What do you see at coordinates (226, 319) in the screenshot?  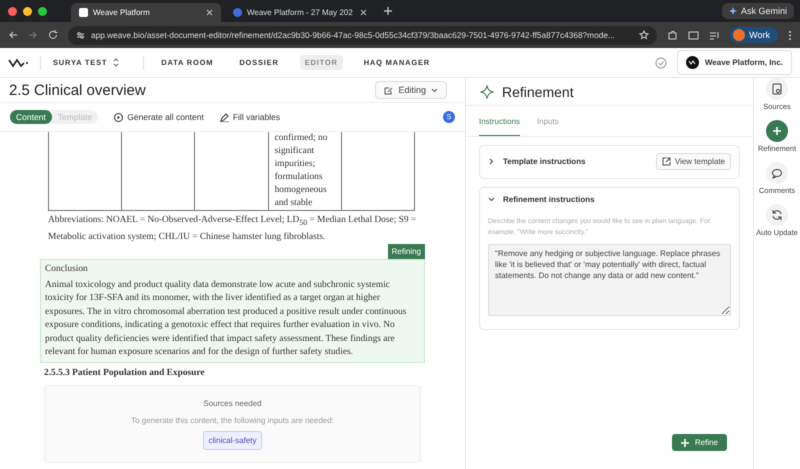 I see `conclusion-text: Animal toxicology and product quality data demonstrate low acute and subchronic systemic toxicity for 13F-SFA and its monomer, with the liver identified as a target organ at higher exposures. The in vitro chromosomal aberration test produced a positive result under continuous exposure conditions, indicating a genotoxic effect that requires further evaluation in vivo. No product quality deficiencies were identified that impact safety assessment. These findings are relevant for human exposure scenarios and for the design of further safety studies.` at bounding box center [226, 319].